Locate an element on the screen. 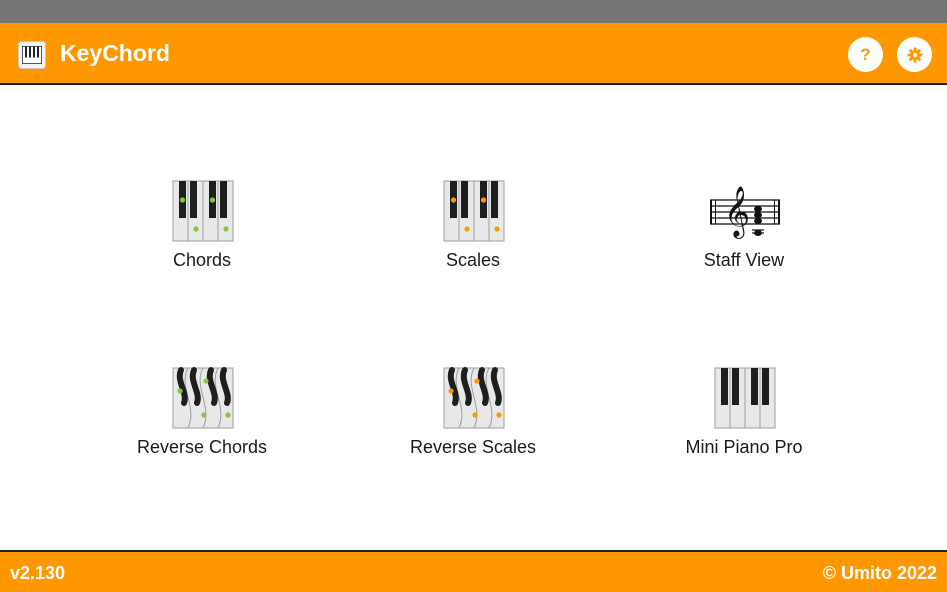  piano-scale-icon is located at coordinates (474, 211).